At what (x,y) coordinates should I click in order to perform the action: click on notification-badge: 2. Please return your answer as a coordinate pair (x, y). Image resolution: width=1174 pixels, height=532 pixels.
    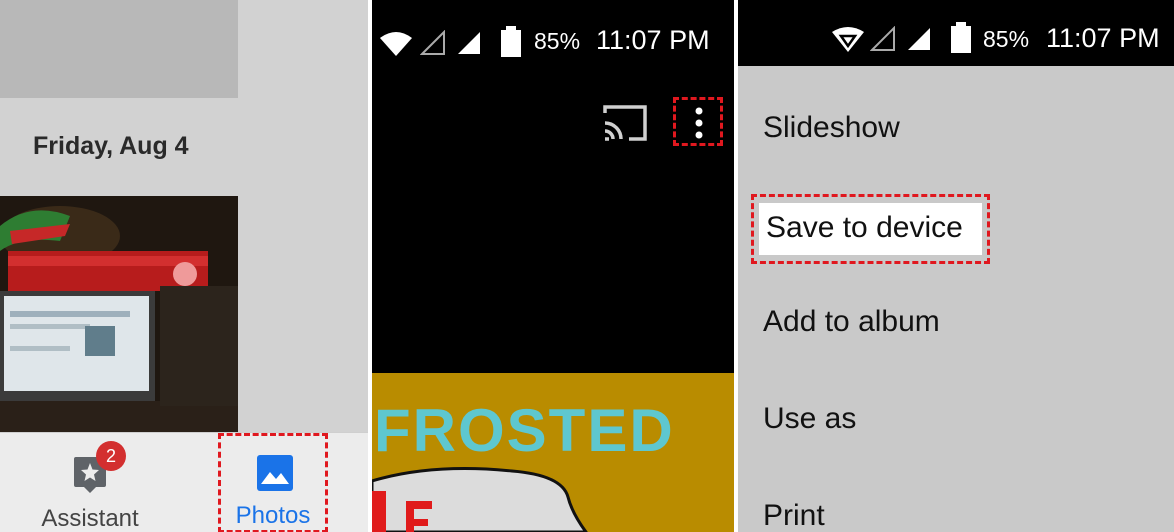
    Looking at the image, I should click on (111, 456).